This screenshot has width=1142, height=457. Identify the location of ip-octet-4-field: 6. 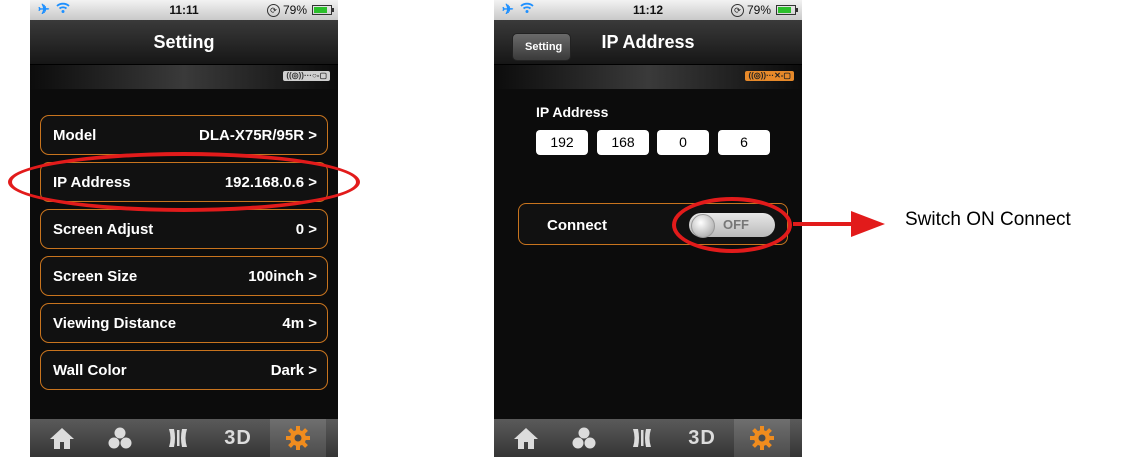
(744, 142).